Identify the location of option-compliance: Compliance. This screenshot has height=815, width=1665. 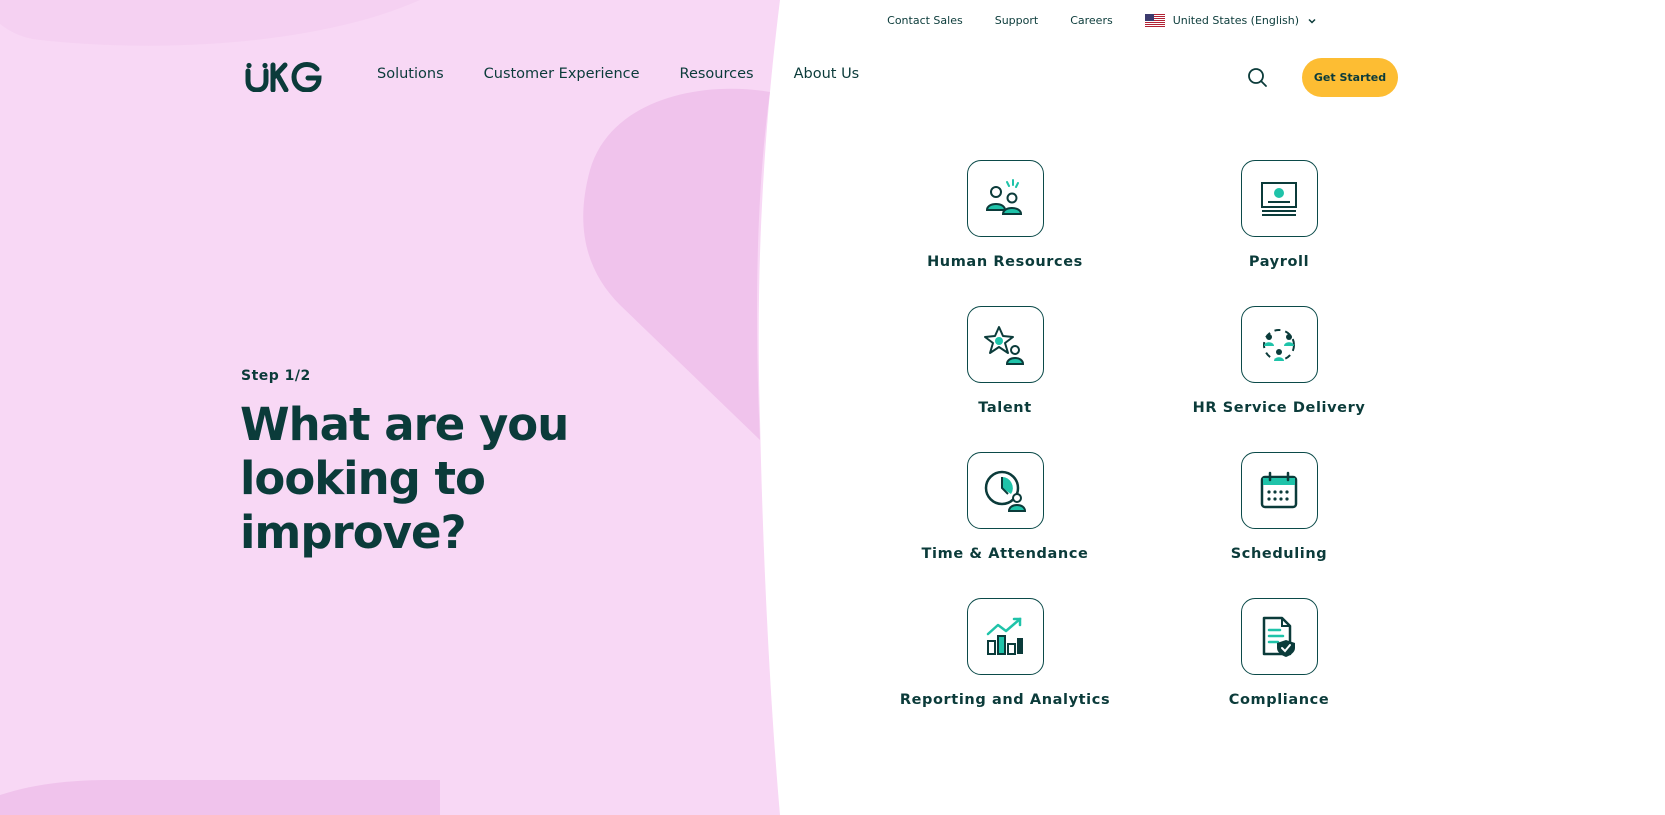
(1279, 671).